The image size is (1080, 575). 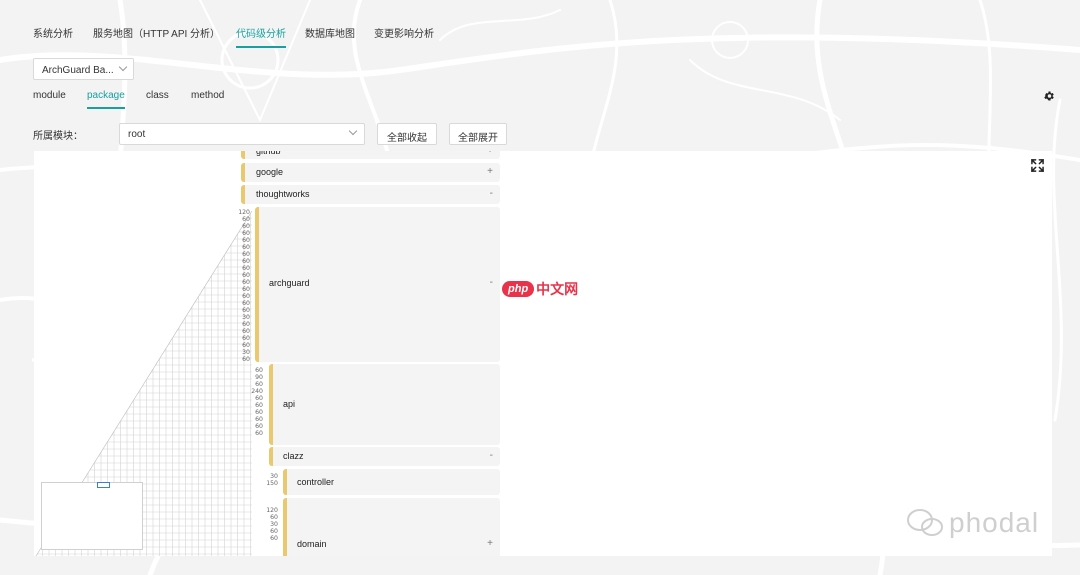 I want to click on dependency-count: 150, so click(x=272, y=483).